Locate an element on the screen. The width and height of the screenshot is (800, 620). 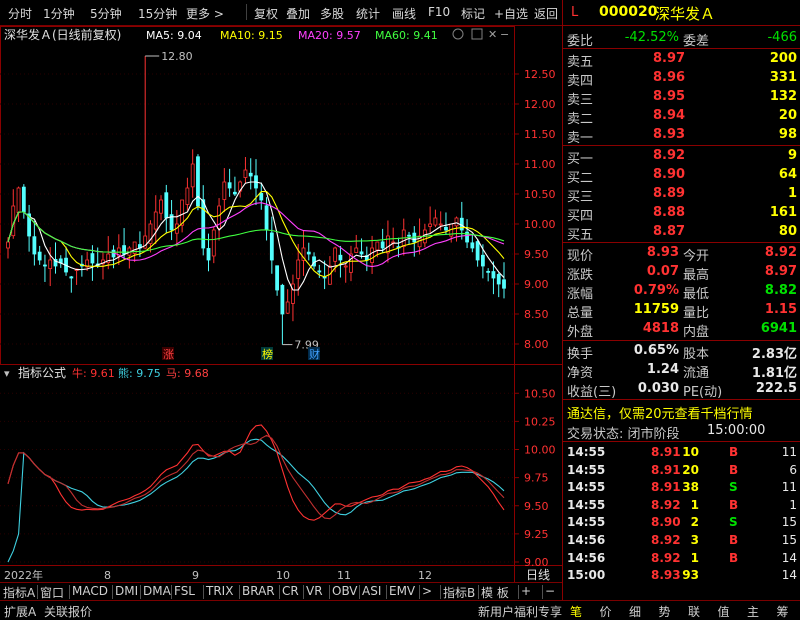
trade-status-time: 15:00:00 is located at coordinates (736, 430).